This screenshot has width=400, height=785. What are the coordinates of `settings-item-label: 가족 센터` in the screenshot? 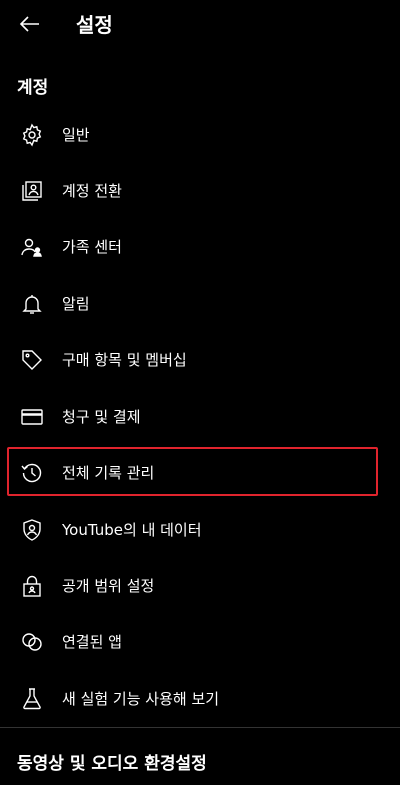 It's located at (92, 247).